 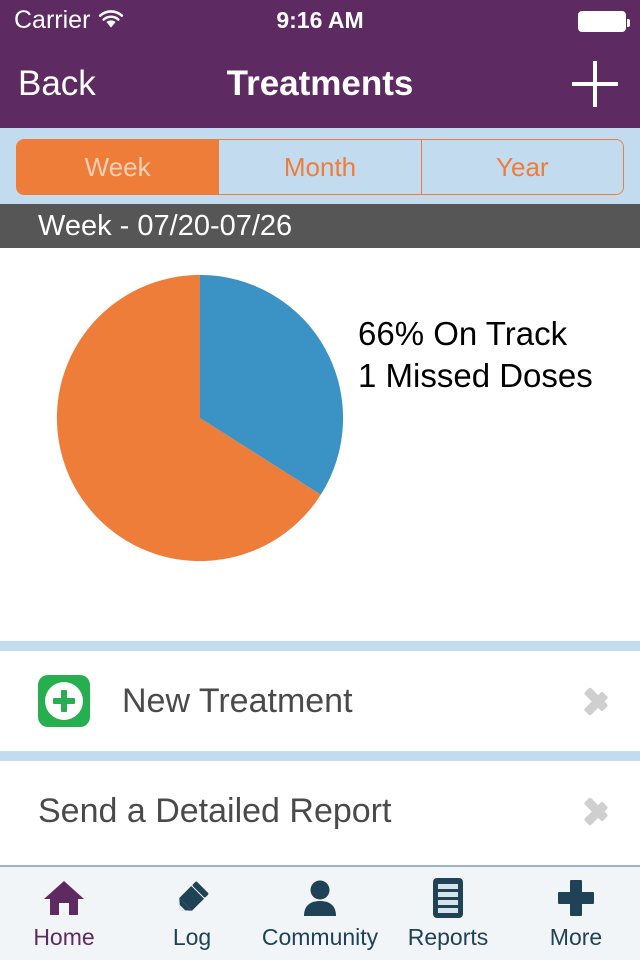 What do you see at coordinates (320, 756) in the screenshot?
I see `section-divider-middle` at bounding box center [320, 756].